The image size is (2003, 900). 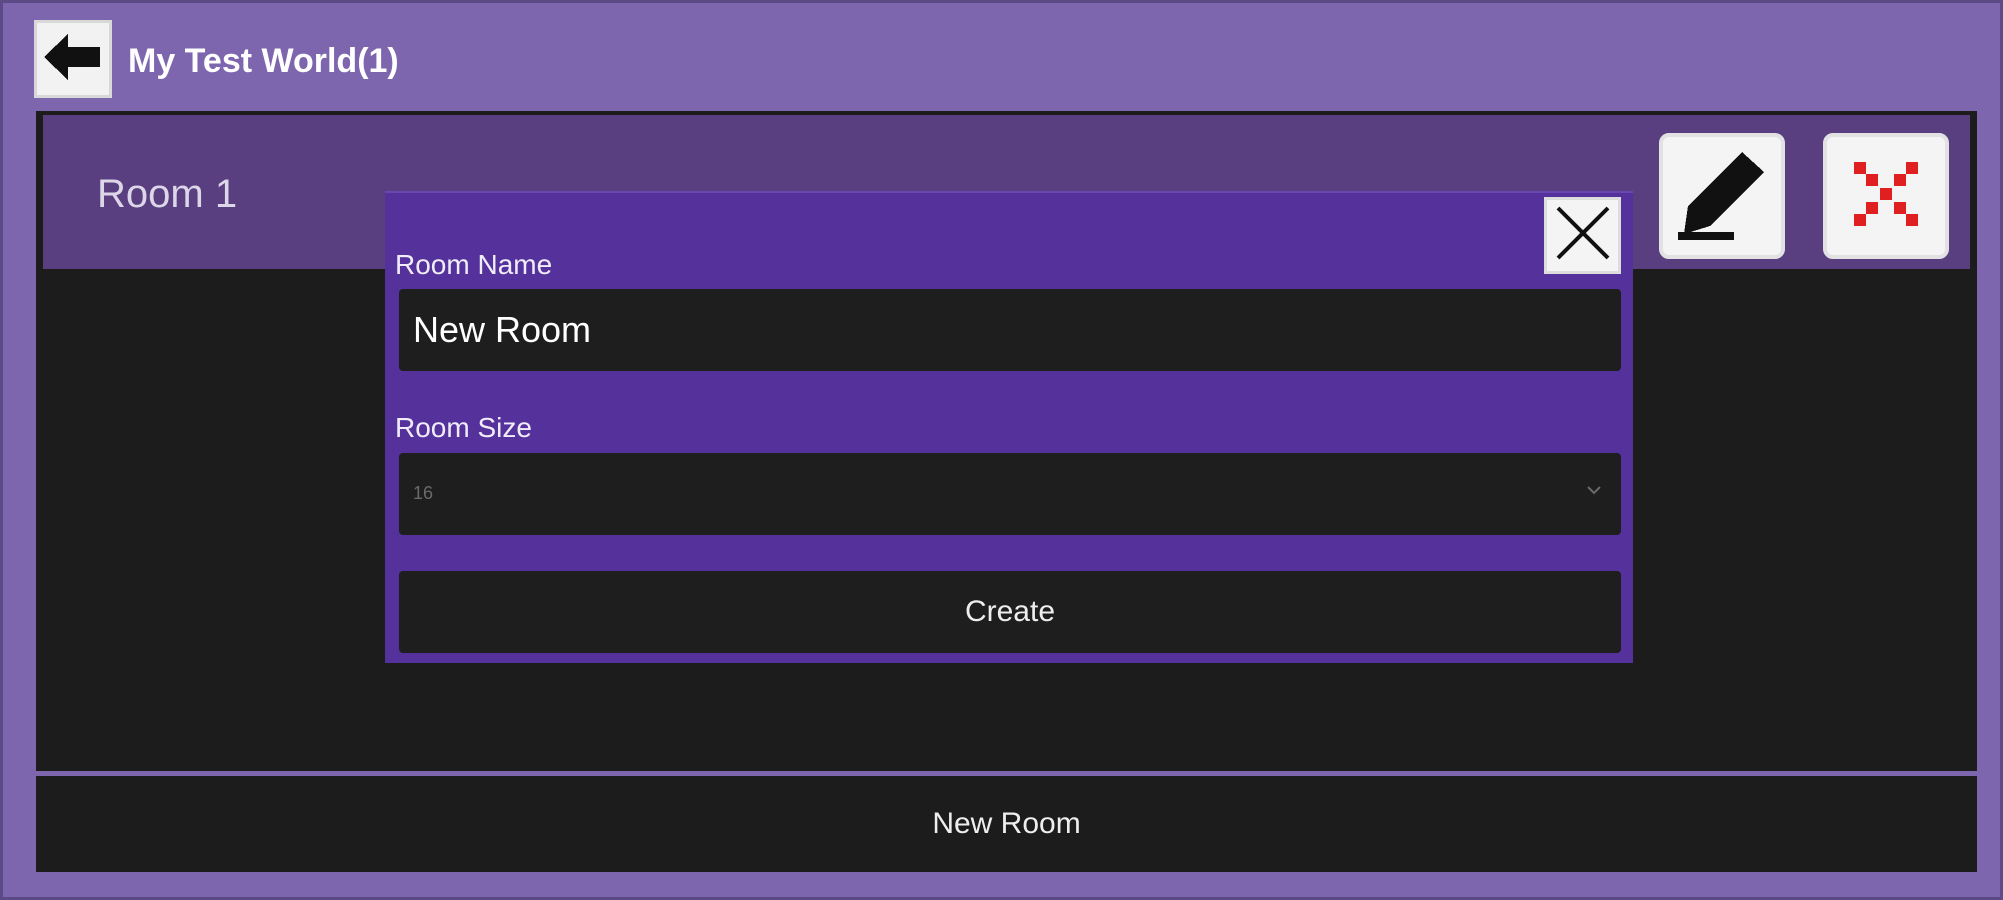 I want to click on pencil-icon, so click(x=1722, y=196).